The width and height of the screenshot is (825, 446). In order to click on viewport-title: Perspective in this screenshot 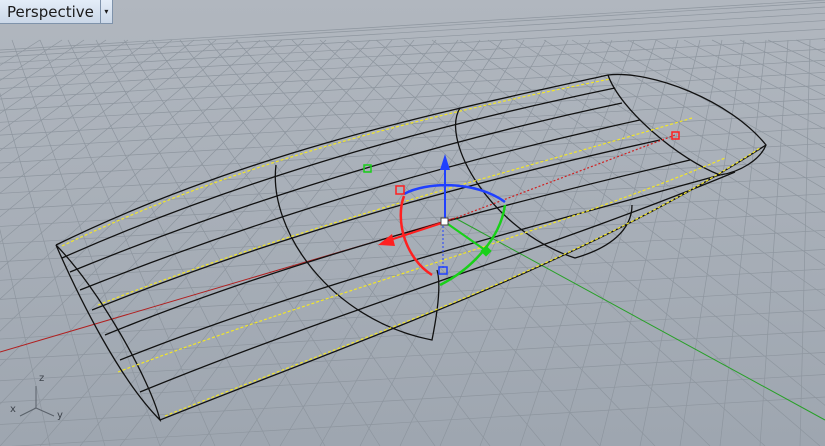, I will do `click(50, 12)`.